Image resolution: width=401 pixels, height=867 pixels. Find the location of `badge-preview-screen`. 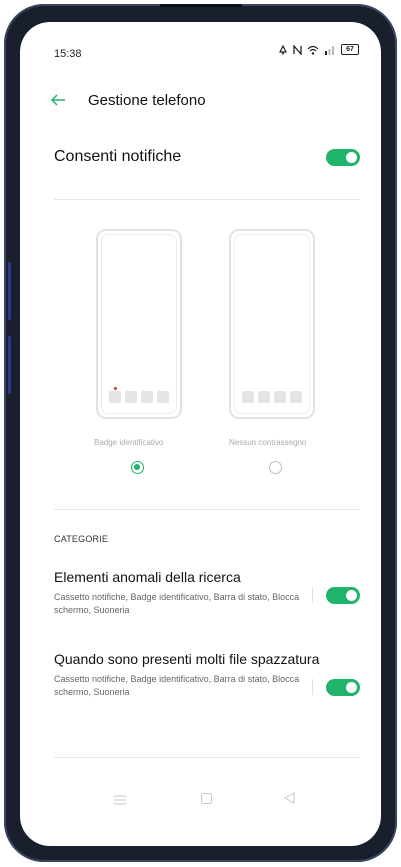

badge-preview-screen is located at coordinates (139, 324).